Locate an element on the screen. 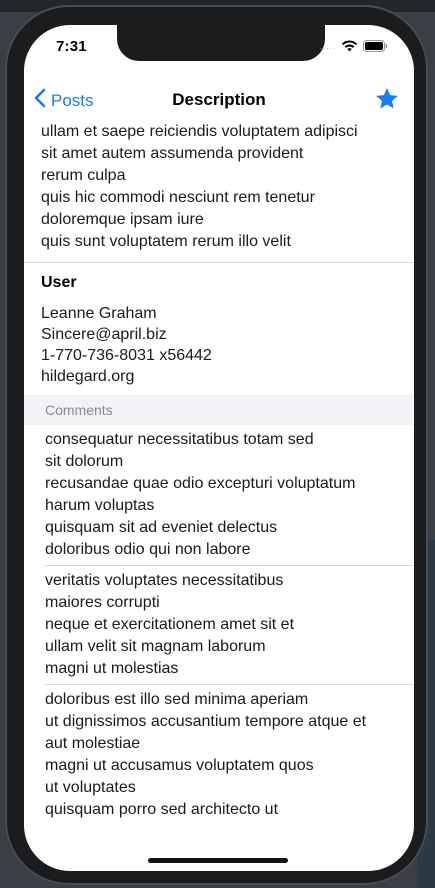  star-icon is located at coordinates (387, 101).